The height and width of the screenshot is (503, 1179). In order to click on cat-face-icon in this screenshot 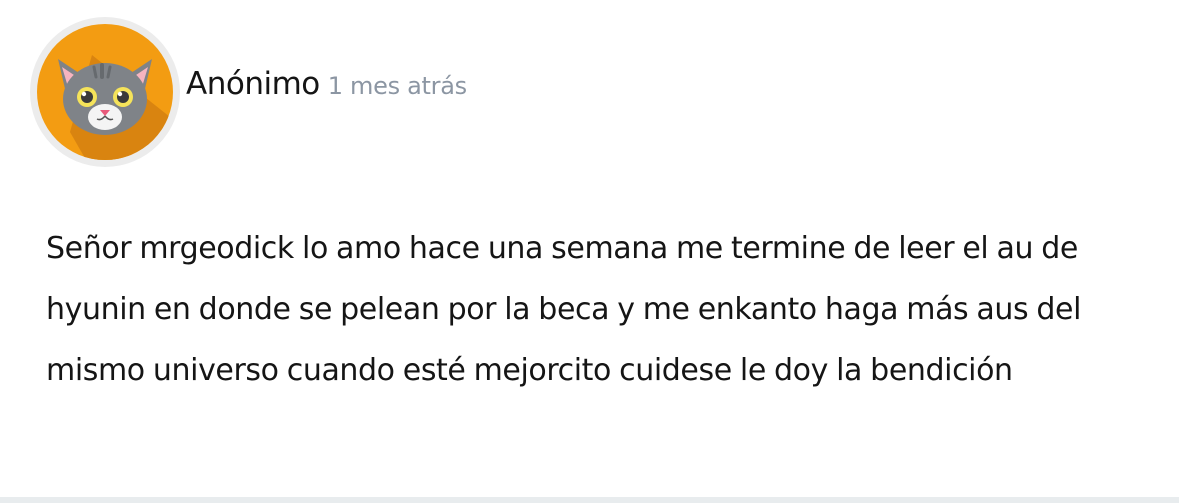, I will do `click(105, 92)`.